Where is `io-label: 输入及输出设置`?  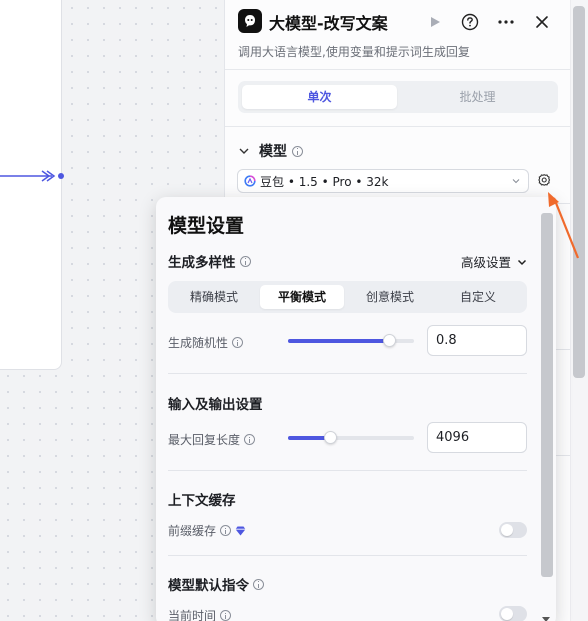 io-label: 输入及输出设置 is located at coordinates (215, 405).